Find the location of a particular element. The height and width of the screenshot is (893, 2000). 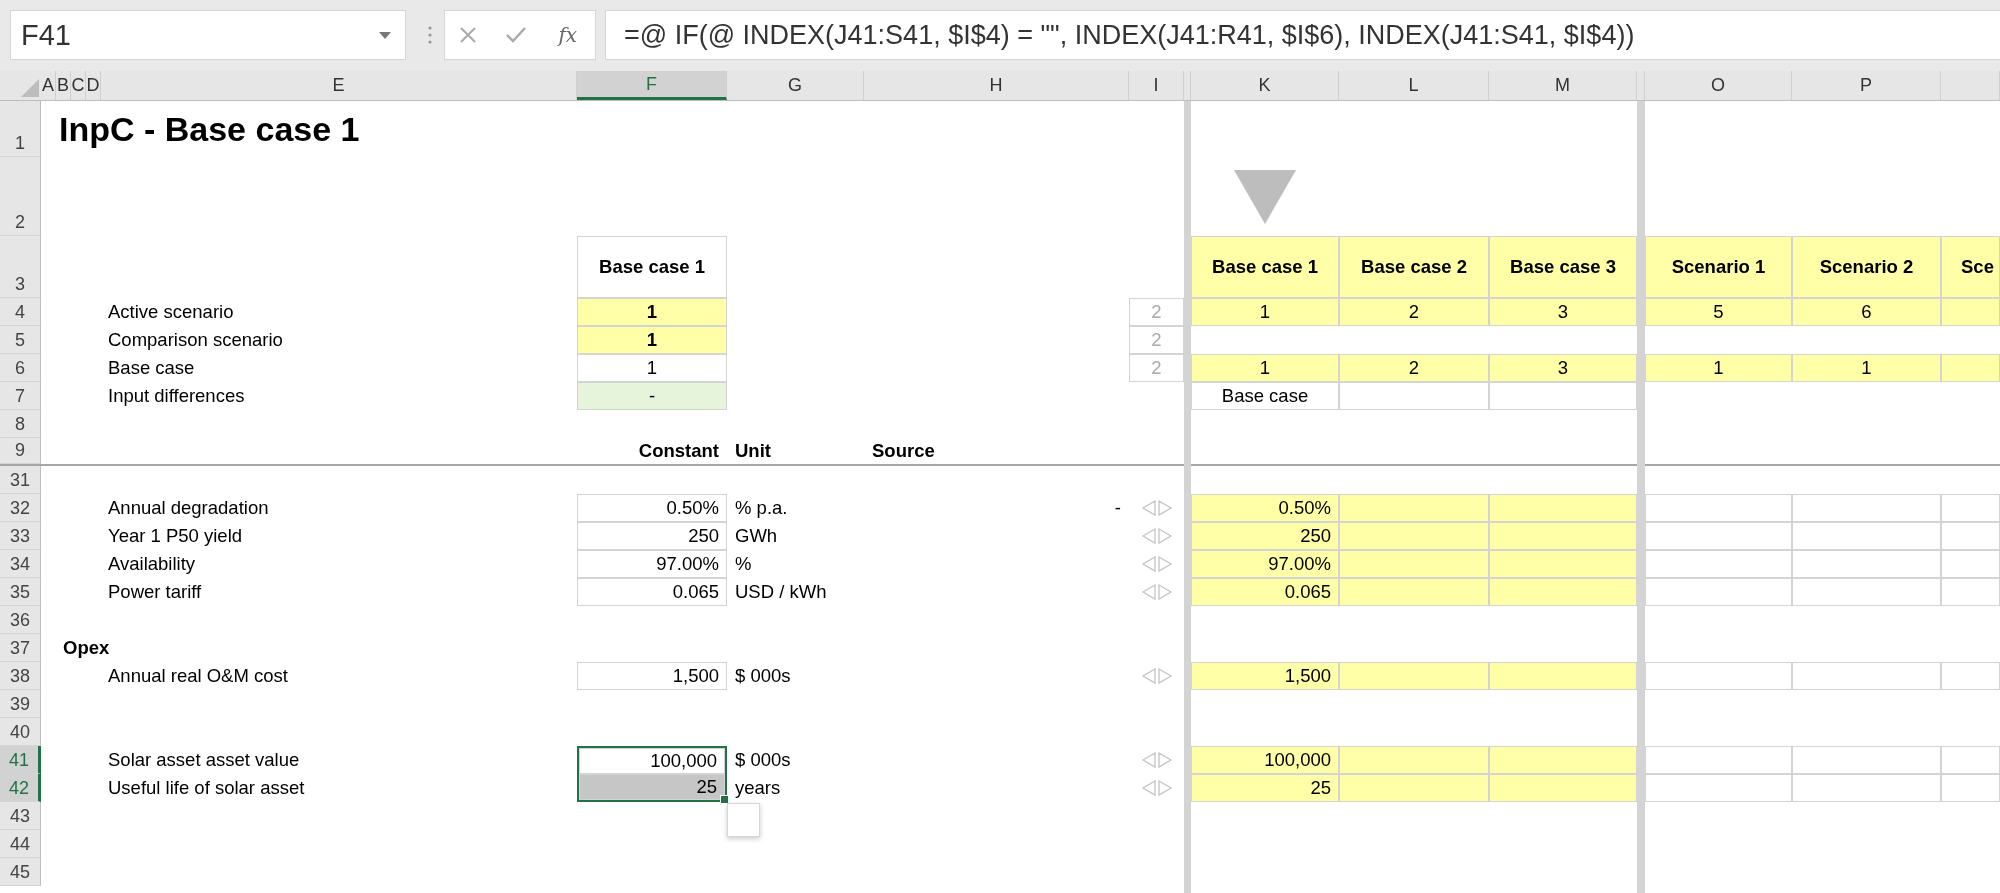

column-header: P is located at coordinates (1866, 85).